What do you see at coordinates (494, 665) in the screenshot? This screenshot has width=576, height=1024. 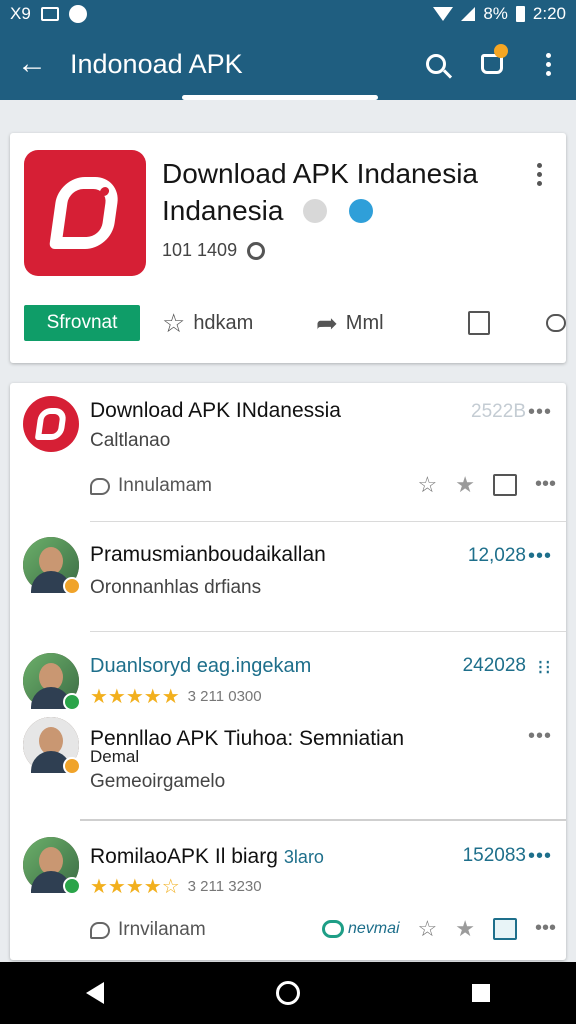 I see `list-item-value: 242028` at bounding box center [494, 665].